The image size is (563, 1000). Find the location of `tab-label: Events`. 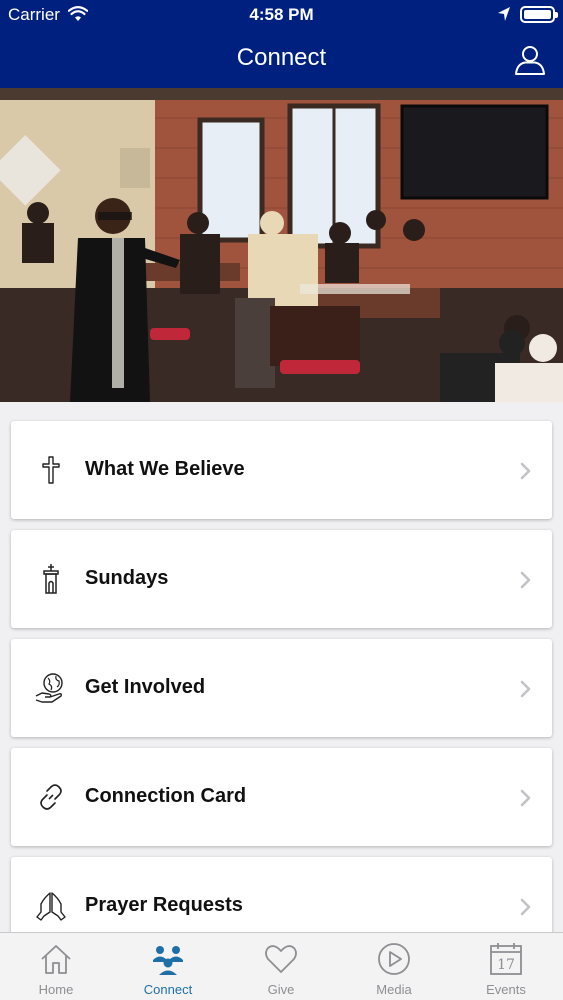

tab-label: Events is located at coordinates (506, 989).